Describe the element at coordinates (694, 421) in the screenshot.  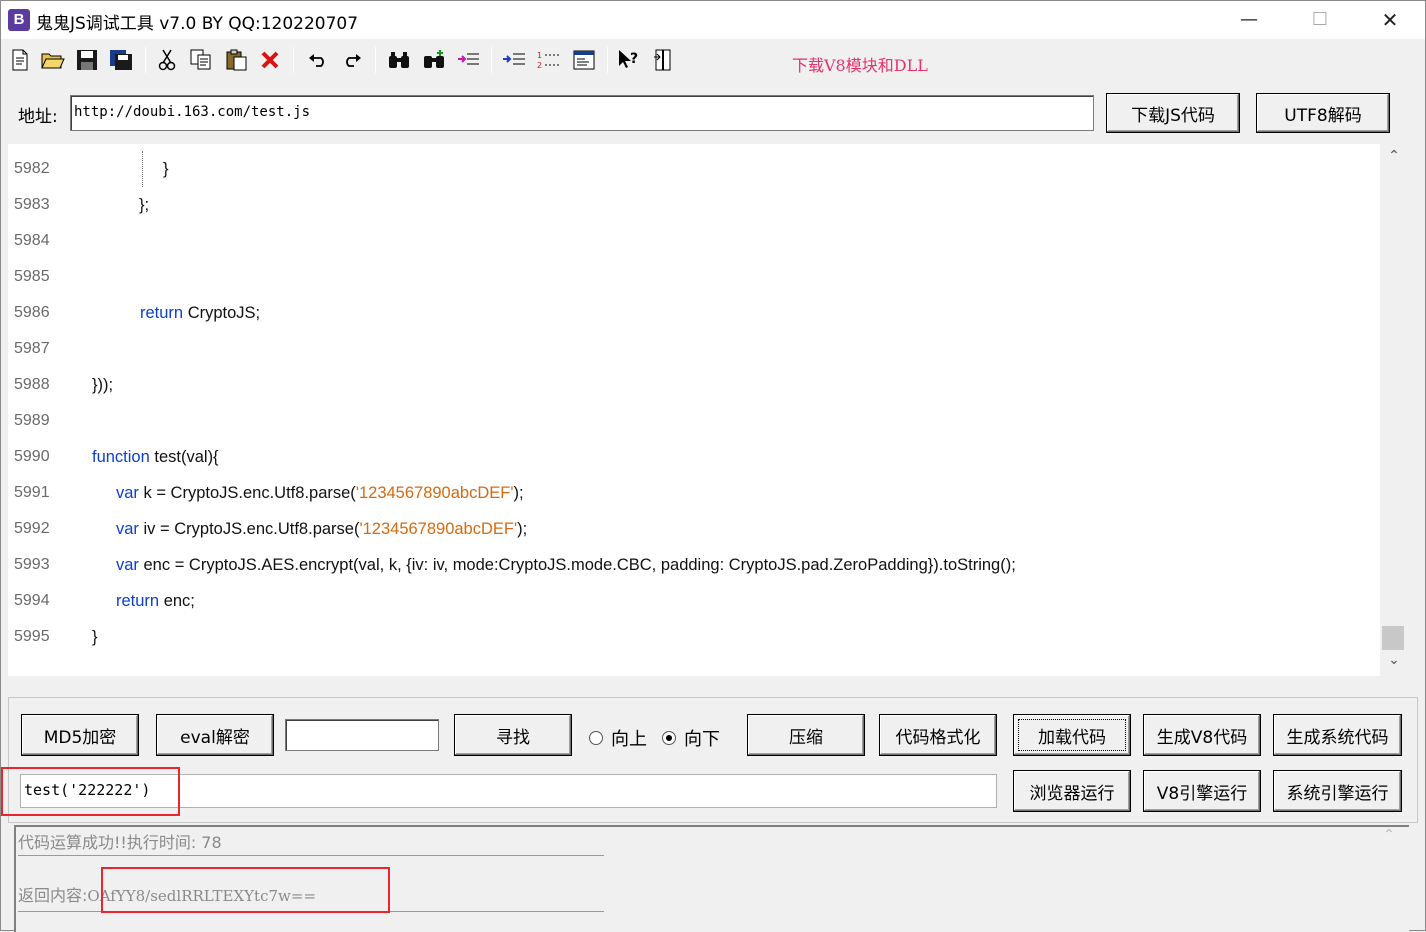
I see `code-line: 5989` at that location.